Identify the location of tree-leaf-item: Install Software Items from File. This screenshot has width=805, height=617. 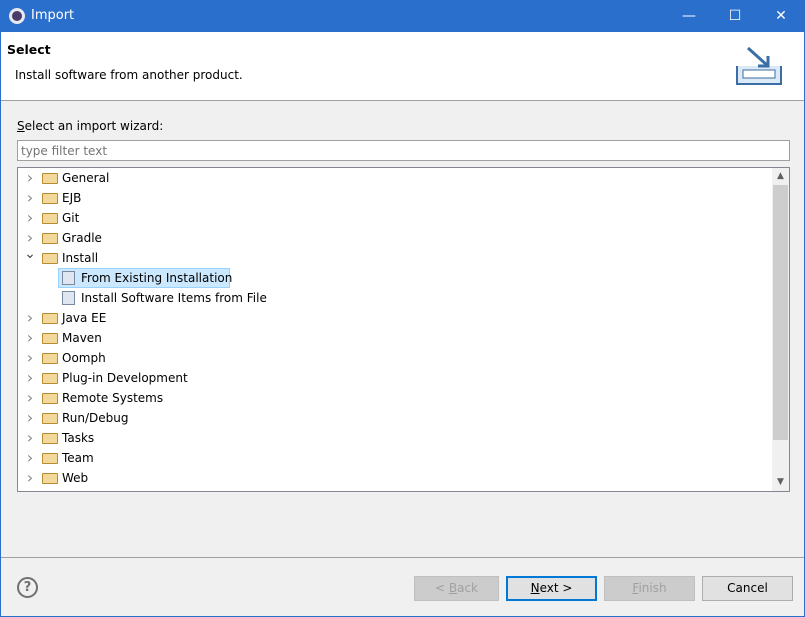
(218, 298).